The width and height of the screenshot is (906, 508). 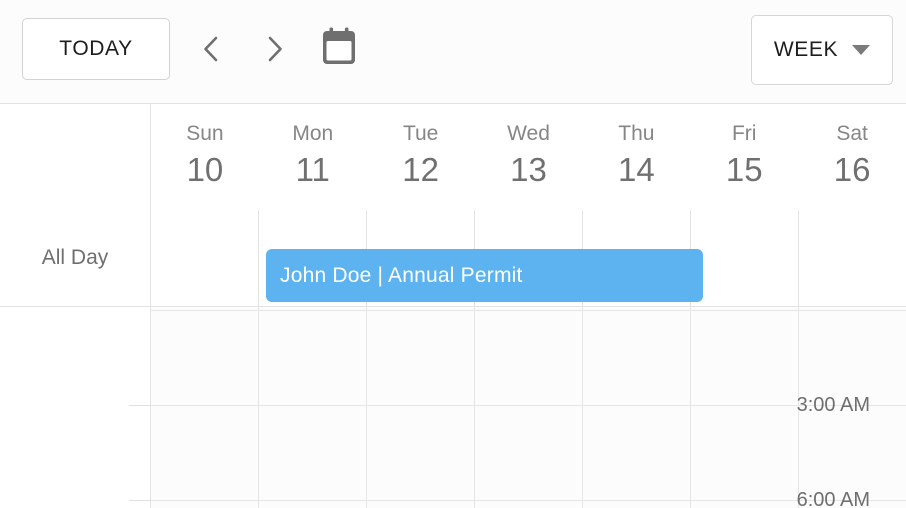 I want to click on day-number: 15, so click(x=744, y=169).